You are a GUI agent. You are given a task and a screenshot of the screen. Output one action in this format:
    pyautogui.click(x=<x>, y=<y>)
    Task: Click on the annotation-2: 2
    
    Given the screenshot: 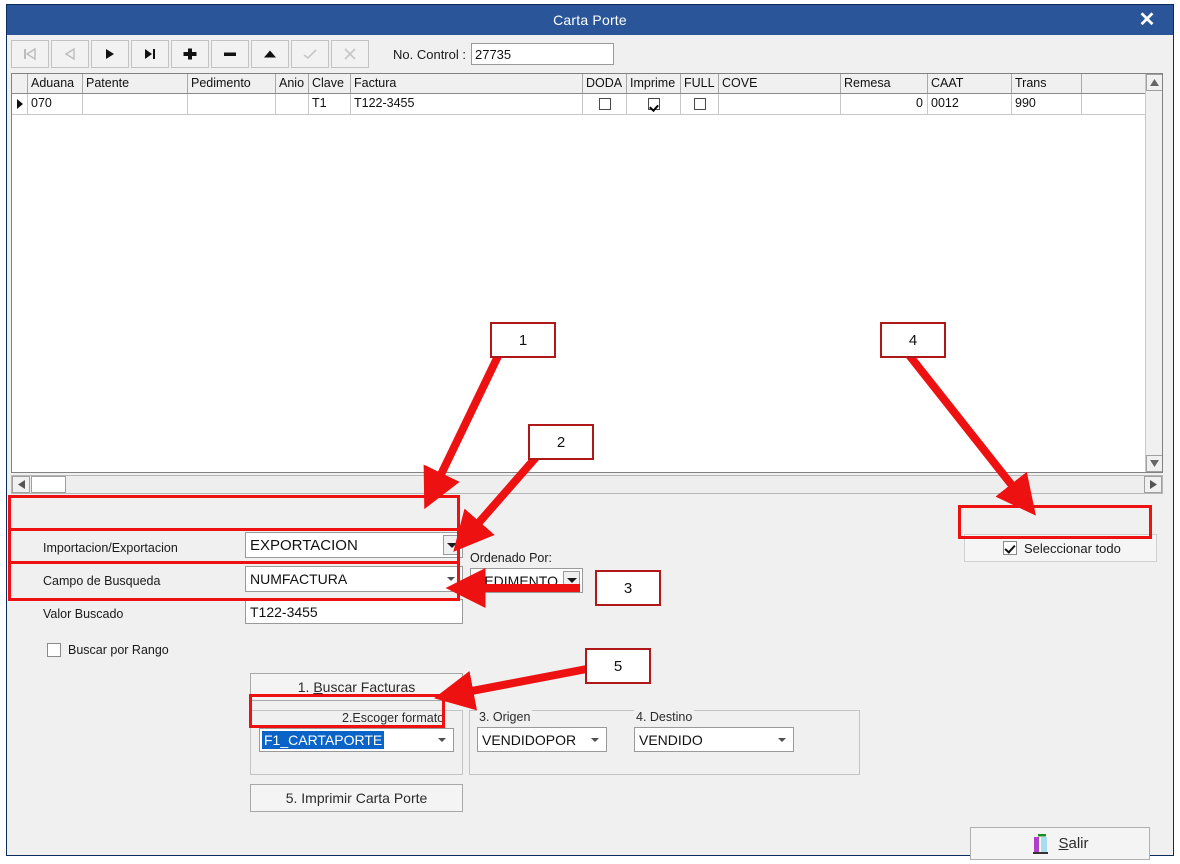 What is the action you would take?
    pyautogui.click(x=561, y=442)
    